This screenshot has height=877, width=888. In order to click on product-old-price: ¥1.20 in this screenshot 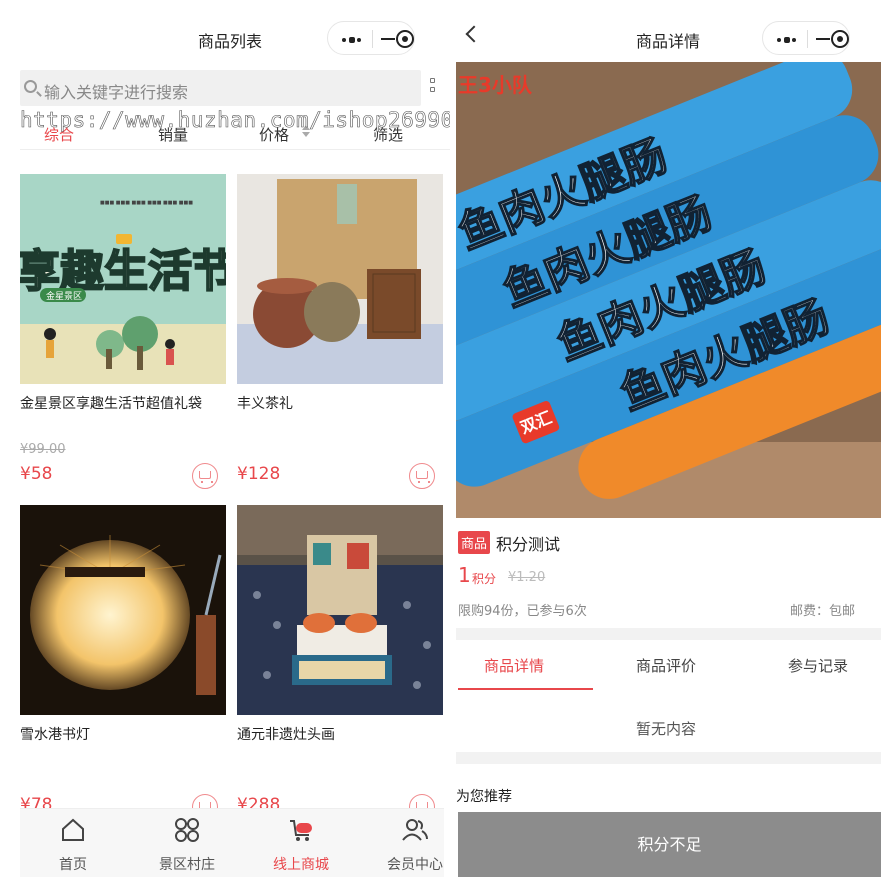, I will do `click(527, 577)`.